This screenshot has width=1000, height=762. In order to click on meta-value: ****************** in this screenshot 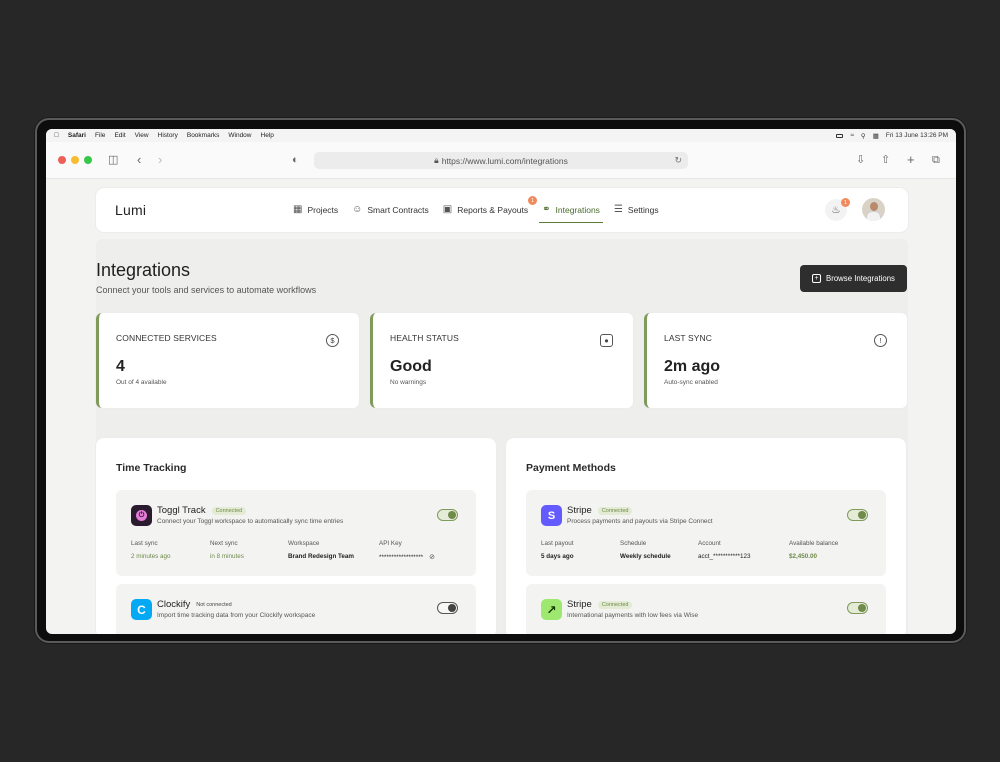, I will do `click(401, 557)`.